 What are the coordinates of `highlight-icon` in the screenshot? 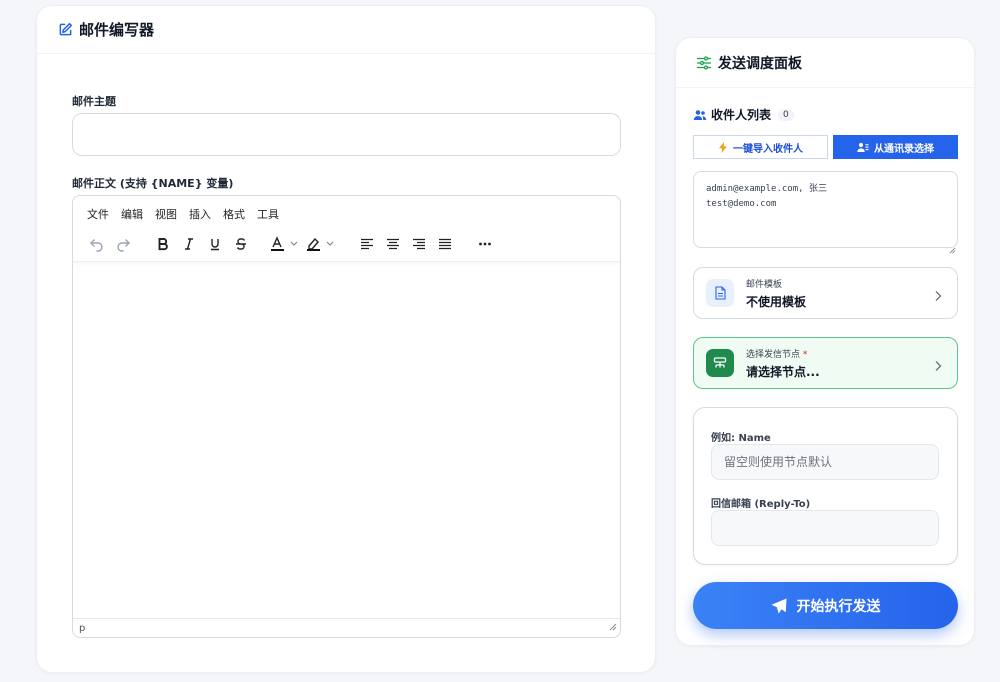 It's located at (320, 244).